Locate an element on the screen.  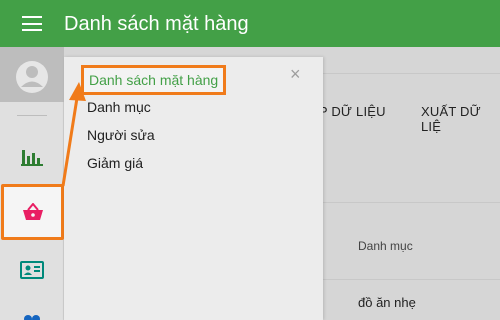
column-header-category: Danh mục is located at coordinates (385, 246).